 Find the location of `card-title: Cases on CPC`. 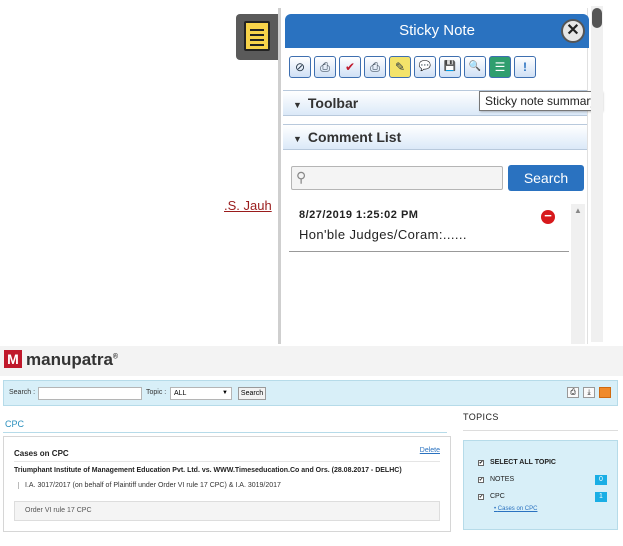

card-title: Cases on CPC is located at coordinates (41, 453).